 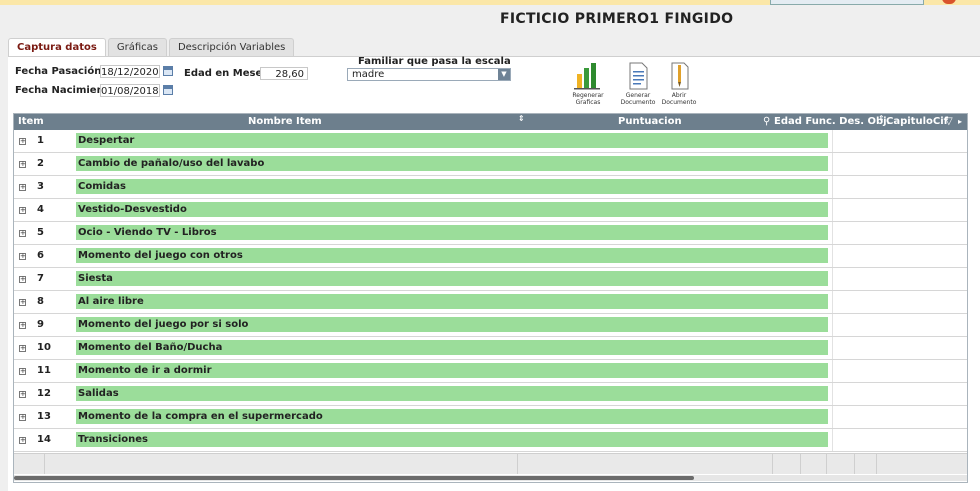 I want to click on row-item-name: Momento de ir a dormir, so click(x=452, y=370).